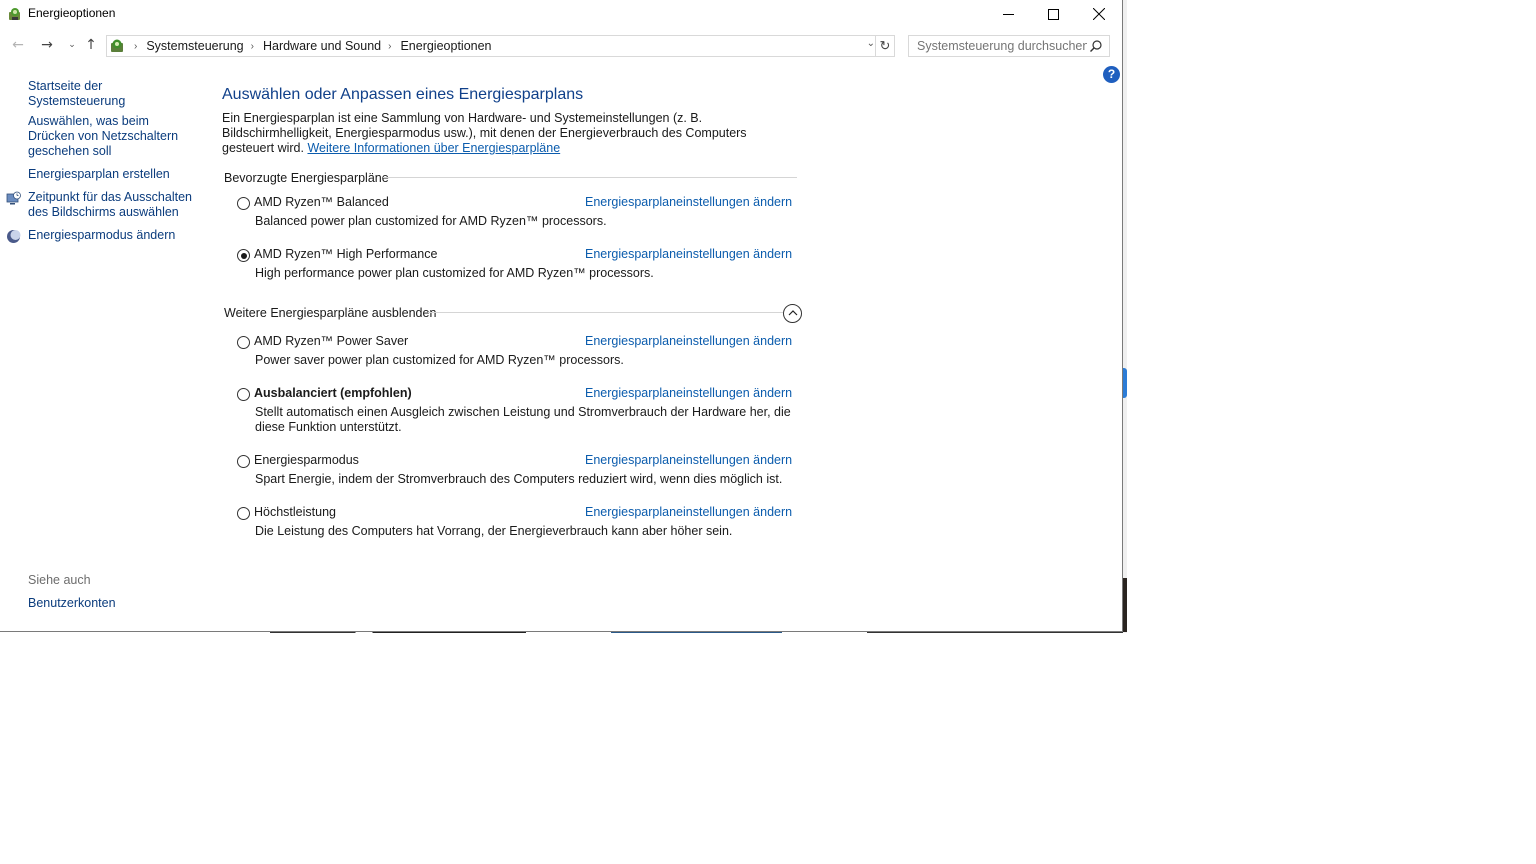 This screenshot has height=864, width=1536. What do you see at coordinates (321, 202) in the screenshot?
I see `plan-name-balanced: AMD Ryzen™ Balanced` at bounding box center [321, 202].